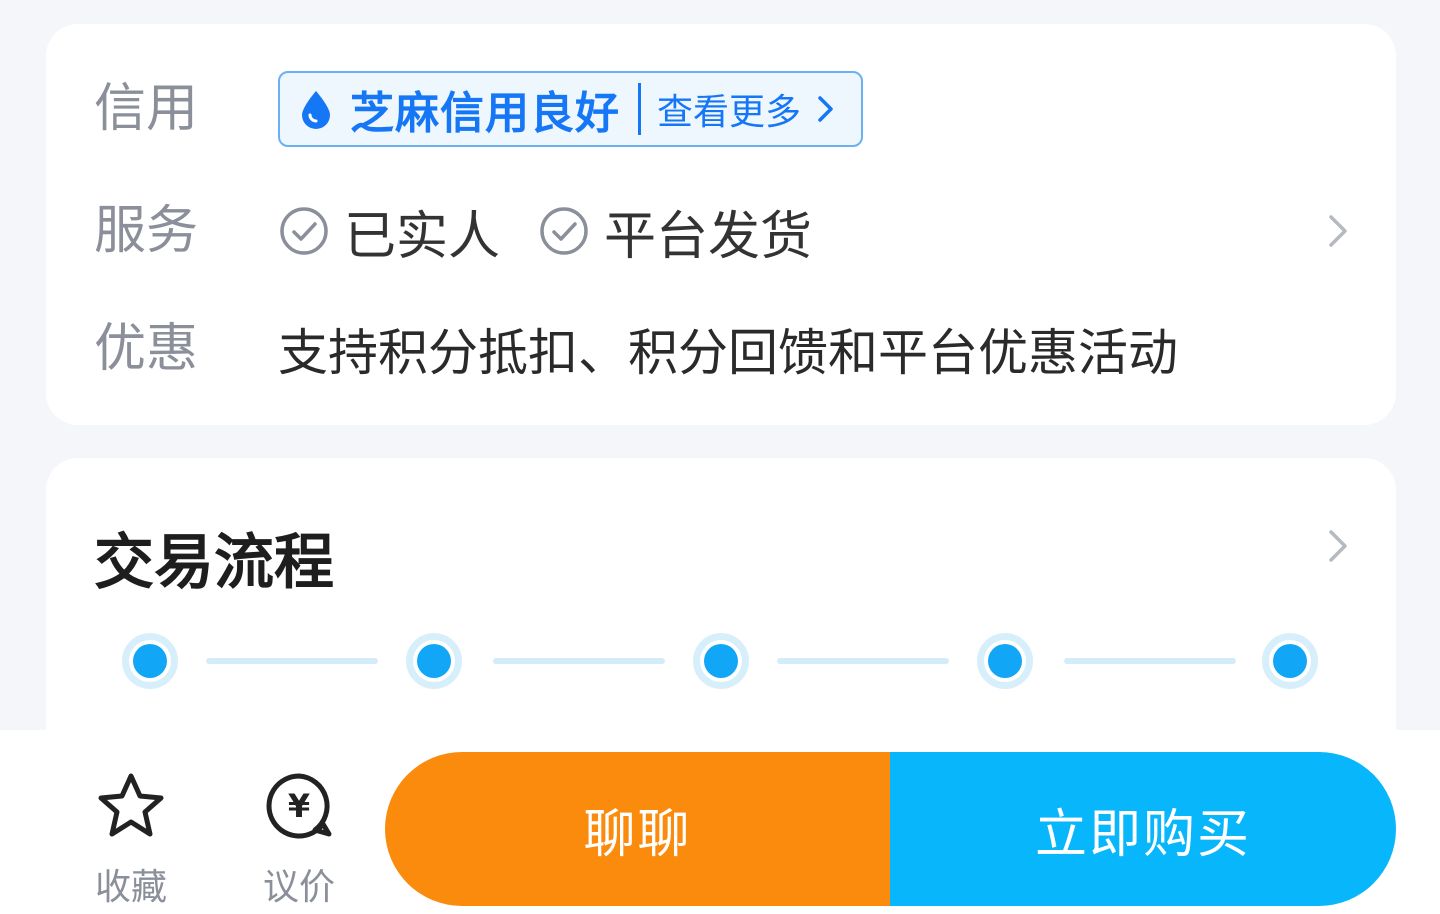 This screenshot has height=914, width=1440. What do you see at coordinates (316, 110) in the screenshot?
I see `sesame-drop-icon` at bounding box center [316, 110].